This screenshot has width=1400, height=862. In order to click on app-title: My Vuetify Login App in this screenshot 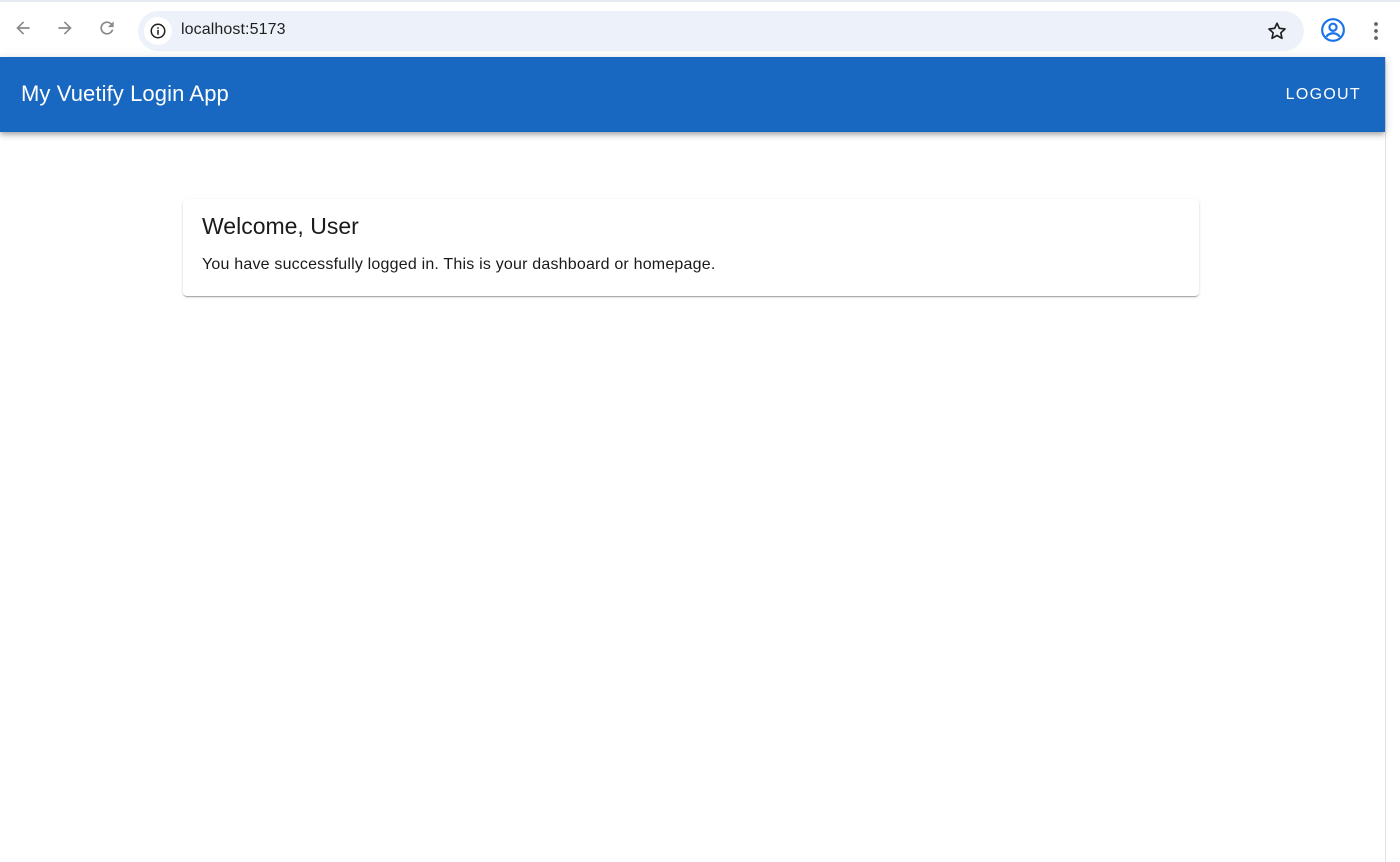, I will do `click(125, 93)`.